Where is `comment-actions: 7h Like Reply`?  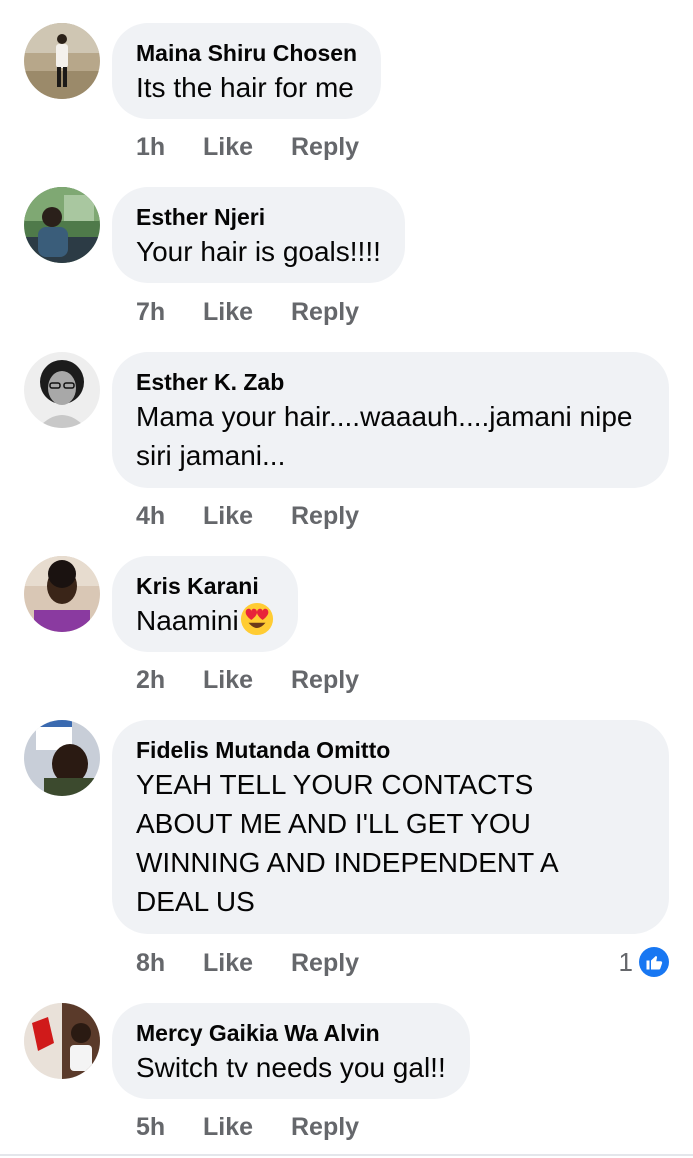
comment-actions: 7h Like Reply is located at coordinates (247, 312).